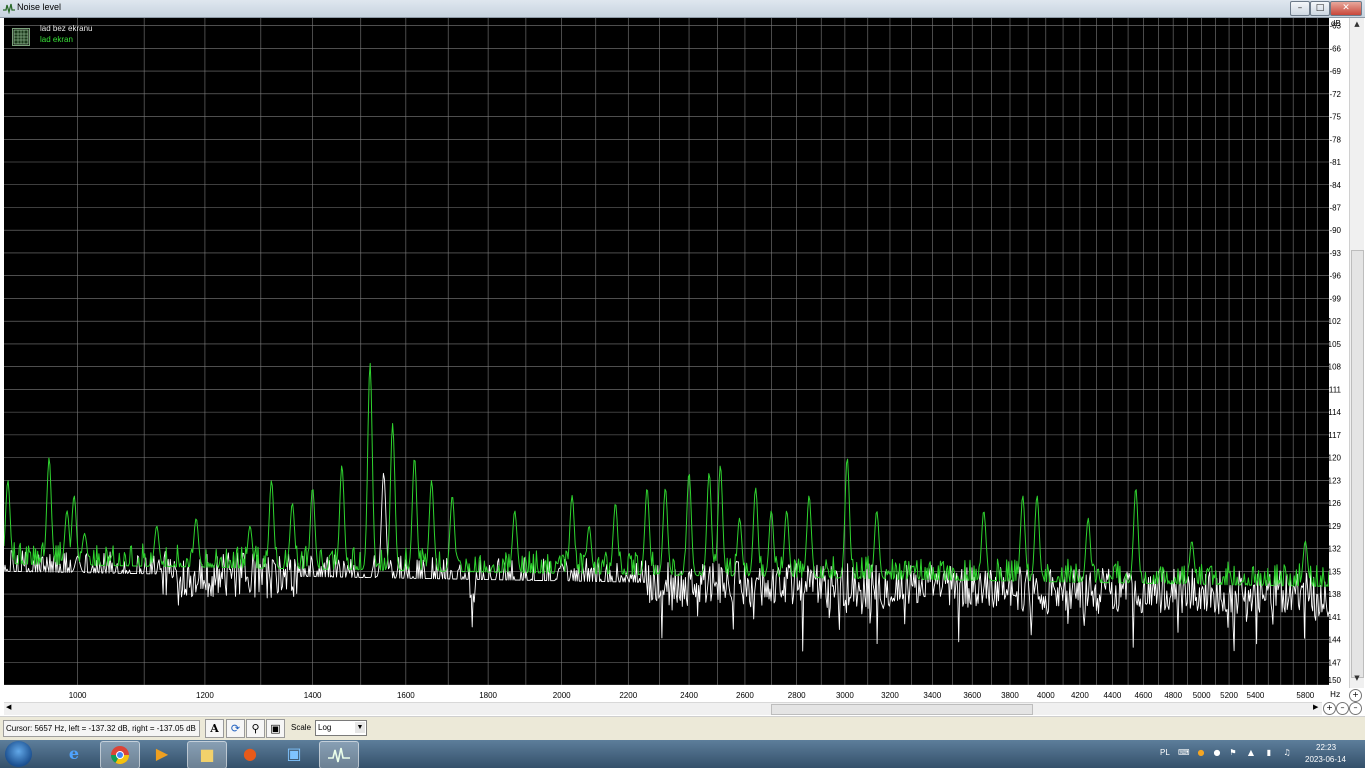 This screenshot has height=773, width=1365. I want to click on y-tick-label: -63, so click(1335, 26).